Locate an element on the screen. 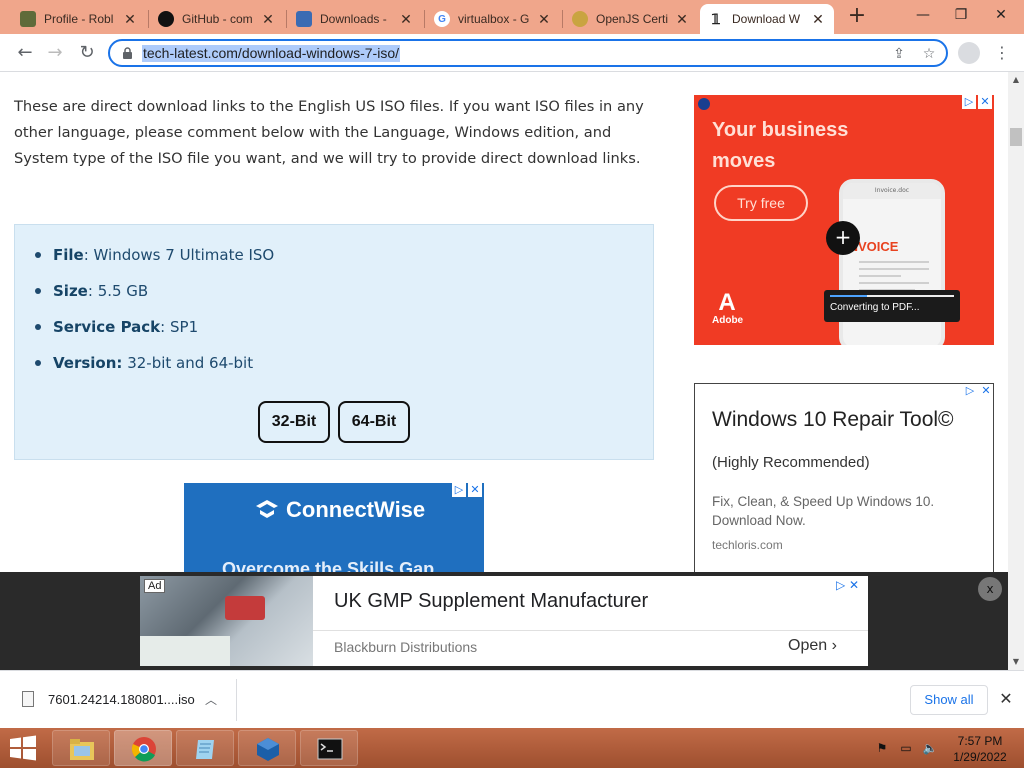  adobe-logo: A Adobe is located at coordinates (728, 308).